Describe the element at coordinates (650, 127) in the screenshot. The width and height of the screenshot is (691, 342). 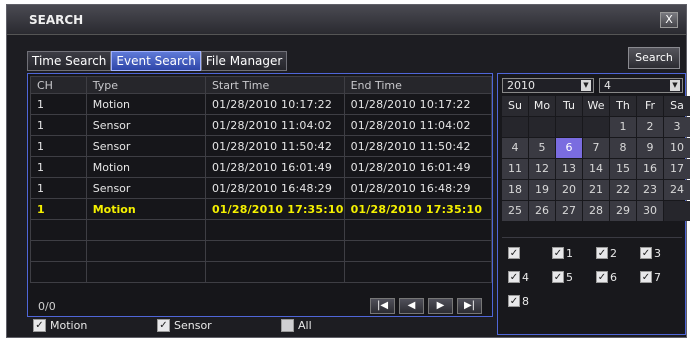
I see `calendar-day: 2` at that location.